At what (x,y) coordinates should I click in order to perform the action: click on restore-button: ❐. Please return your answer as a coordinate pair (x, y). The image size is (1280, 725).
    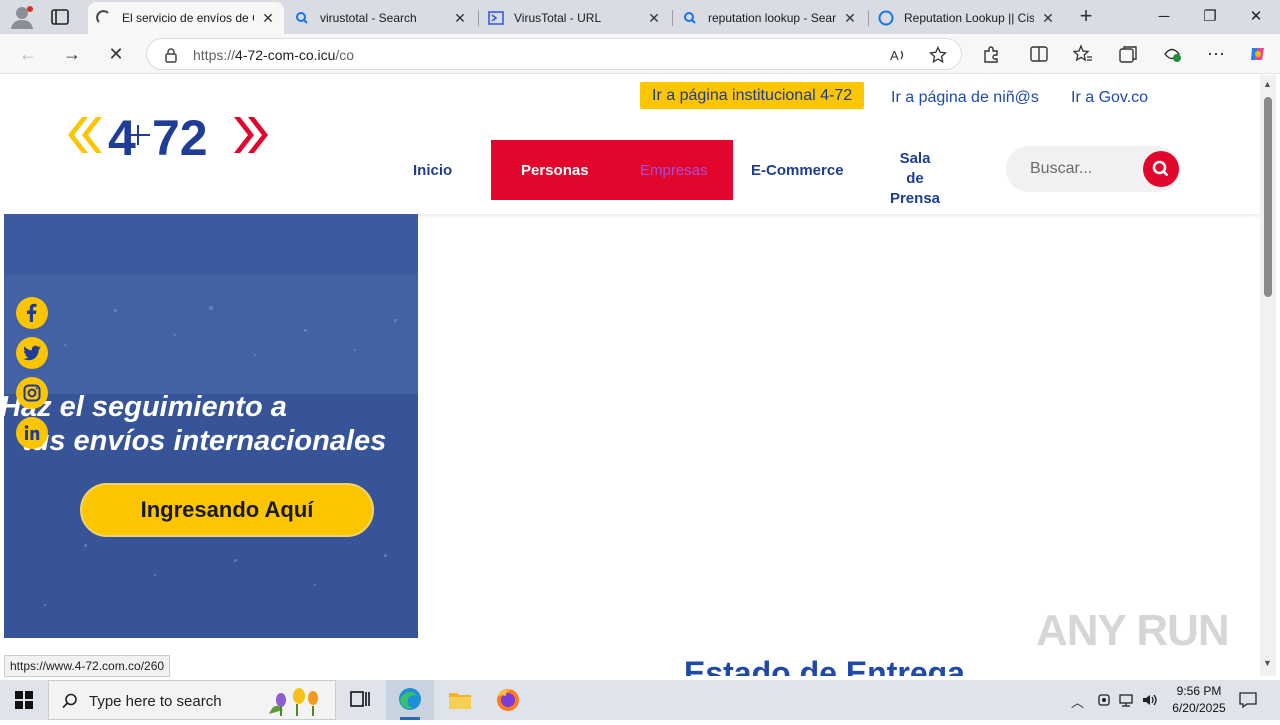
    Looking at the image, I should click on (1210, 17).